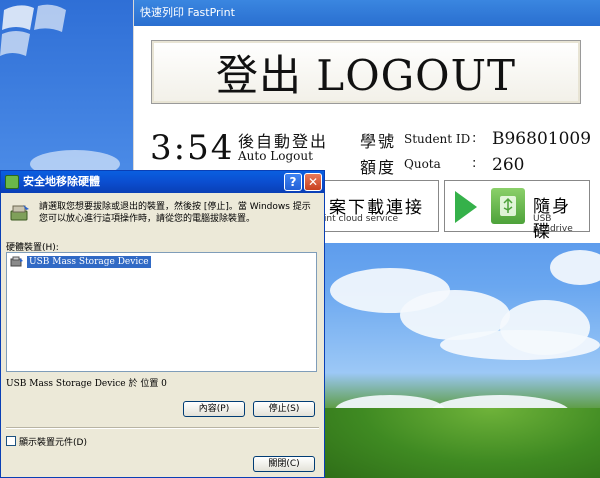 Image resolution: width=600 pixels, height=478 pixels. What do you see at coordinates (33, 30) in the screenshot?
I see `windows-logo-icon` at bounding box center [33, 30].